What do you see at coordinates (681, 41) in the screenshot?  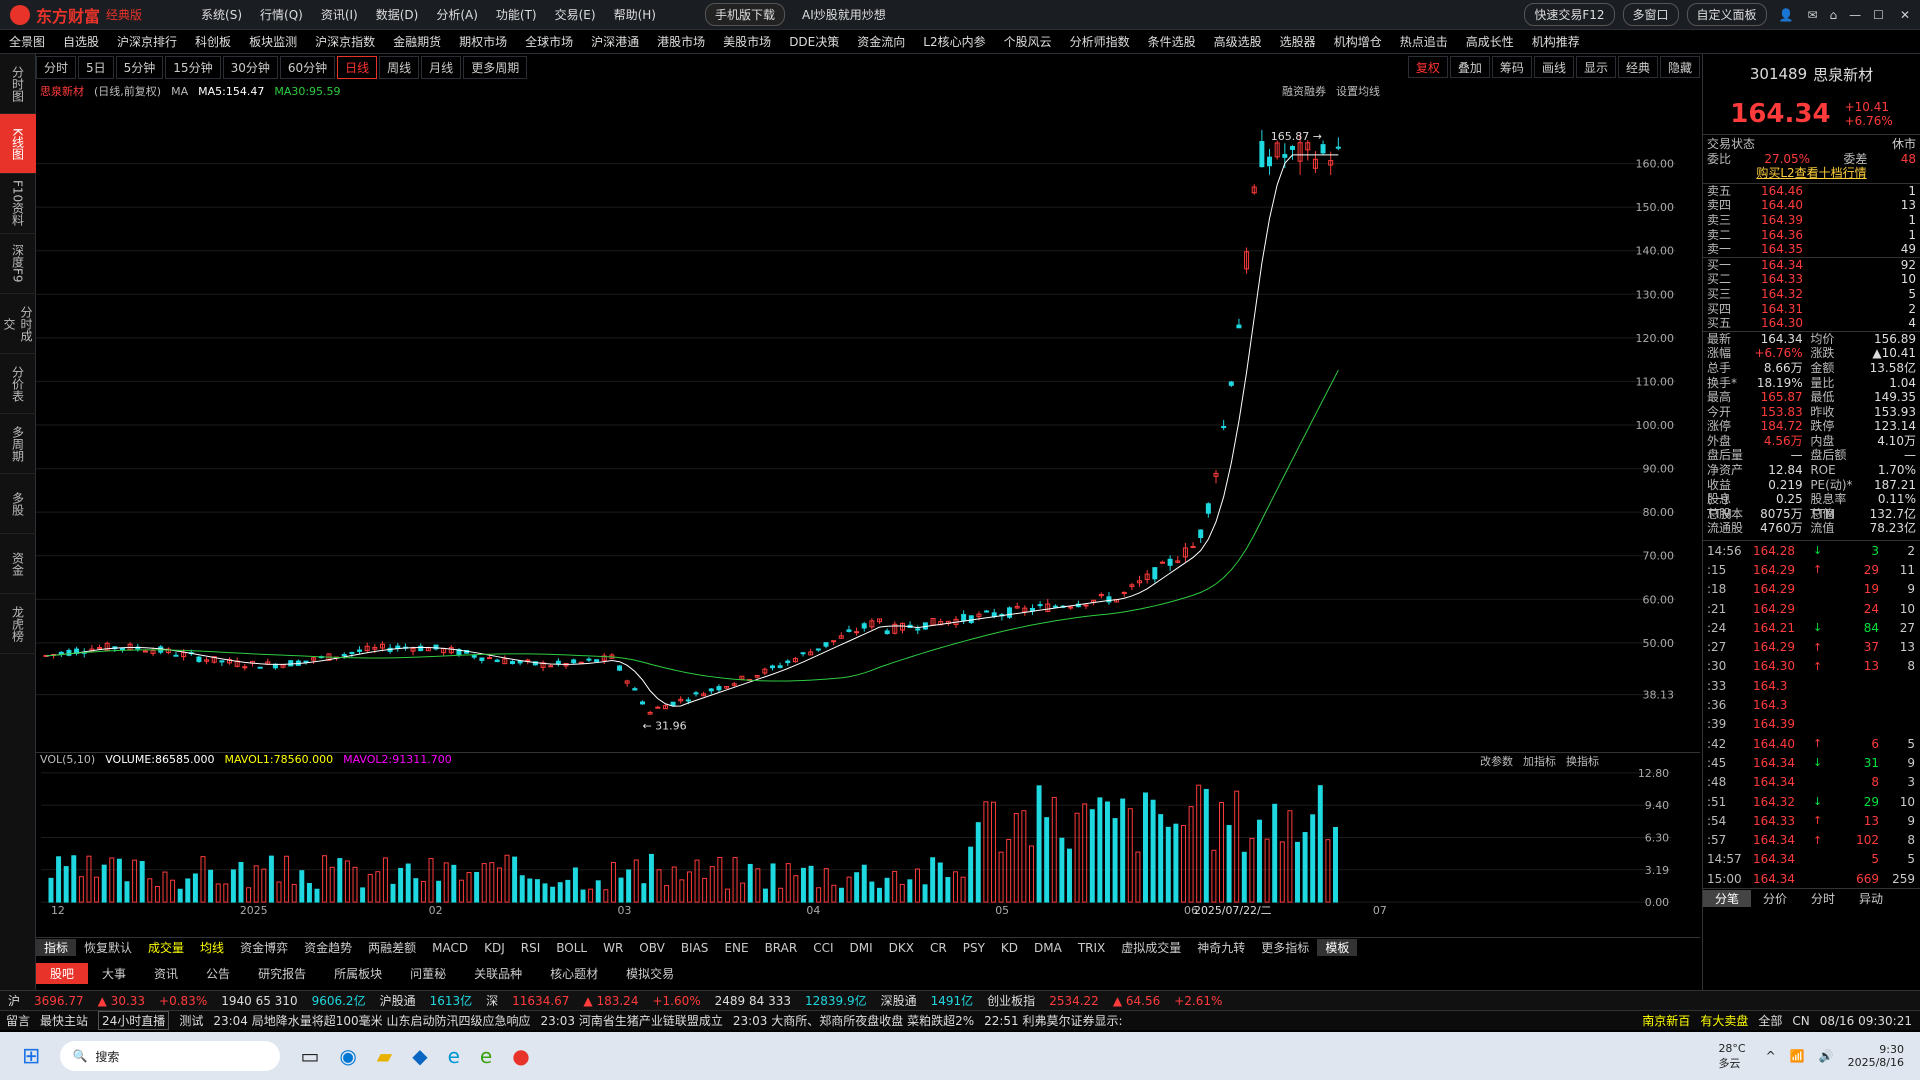 I see `nav-item-10: 港股市场` at bounding box center [681, 41].